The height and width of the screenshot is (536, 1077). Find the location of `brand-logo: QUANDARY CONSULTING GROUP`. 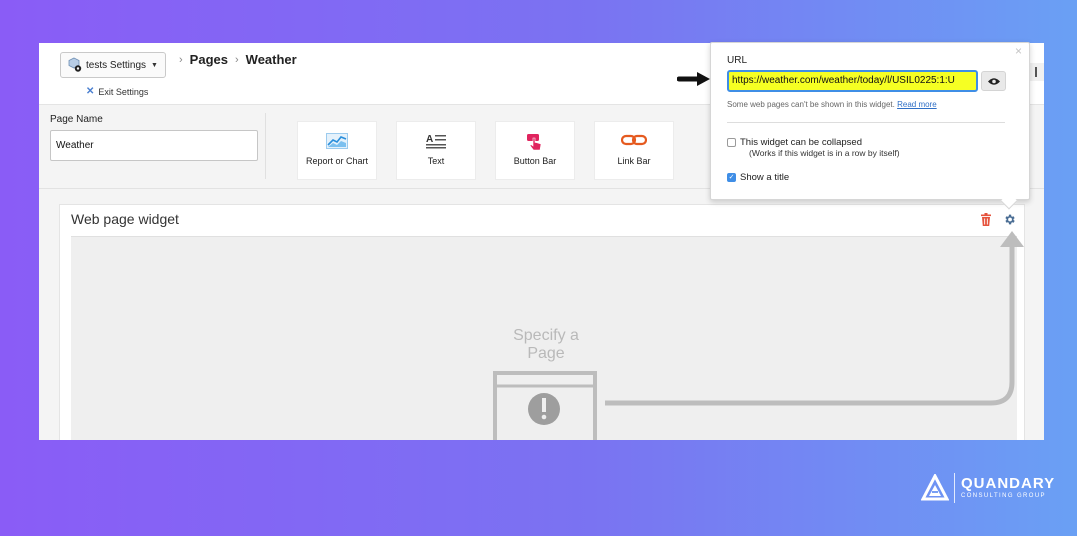

brand-logo: QUANDARY CONSULTING GROUP is located at coordinates (988, 488).